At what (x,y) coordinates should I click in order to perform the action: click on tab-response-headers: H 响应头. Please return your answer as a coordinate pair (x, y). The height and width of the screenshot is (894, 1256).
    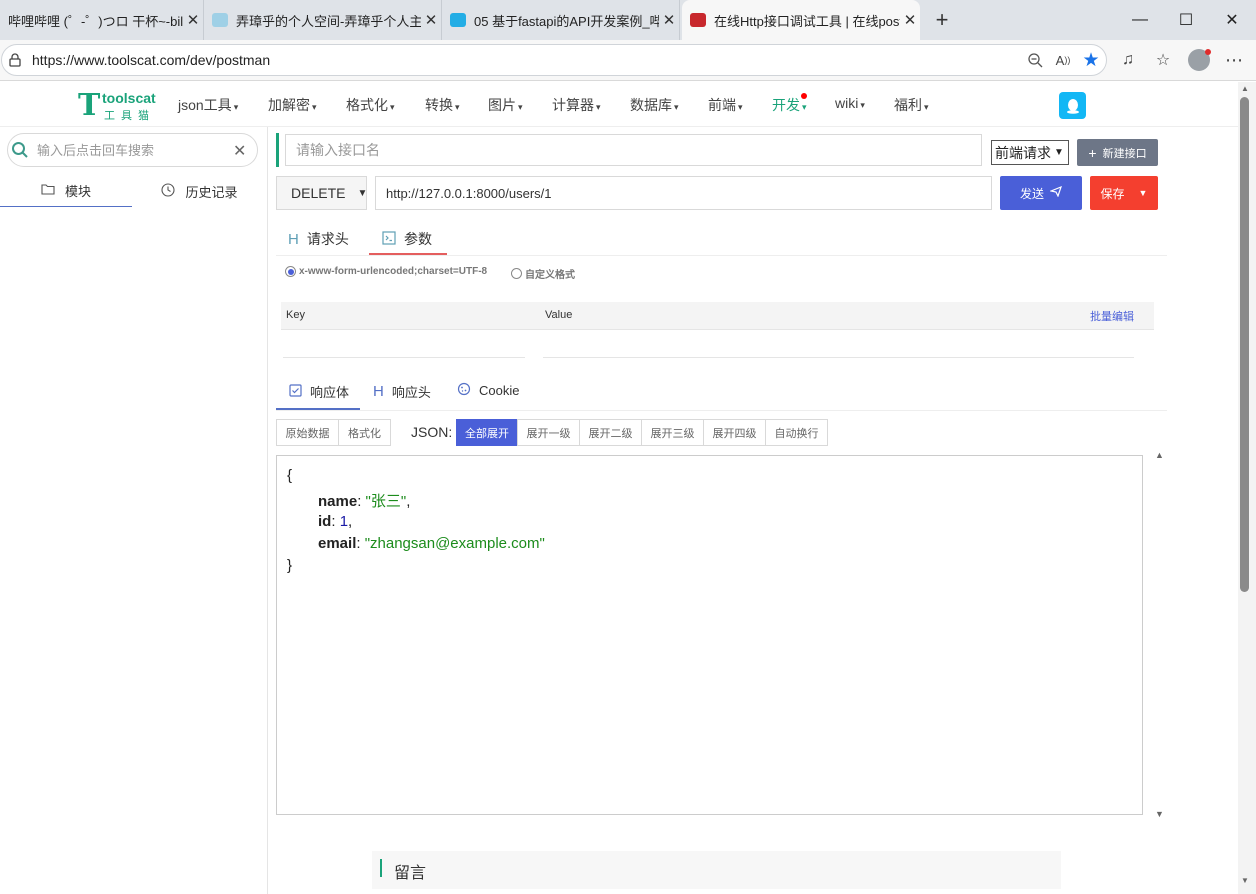
    Looking at the image, I should click on (402, 391).